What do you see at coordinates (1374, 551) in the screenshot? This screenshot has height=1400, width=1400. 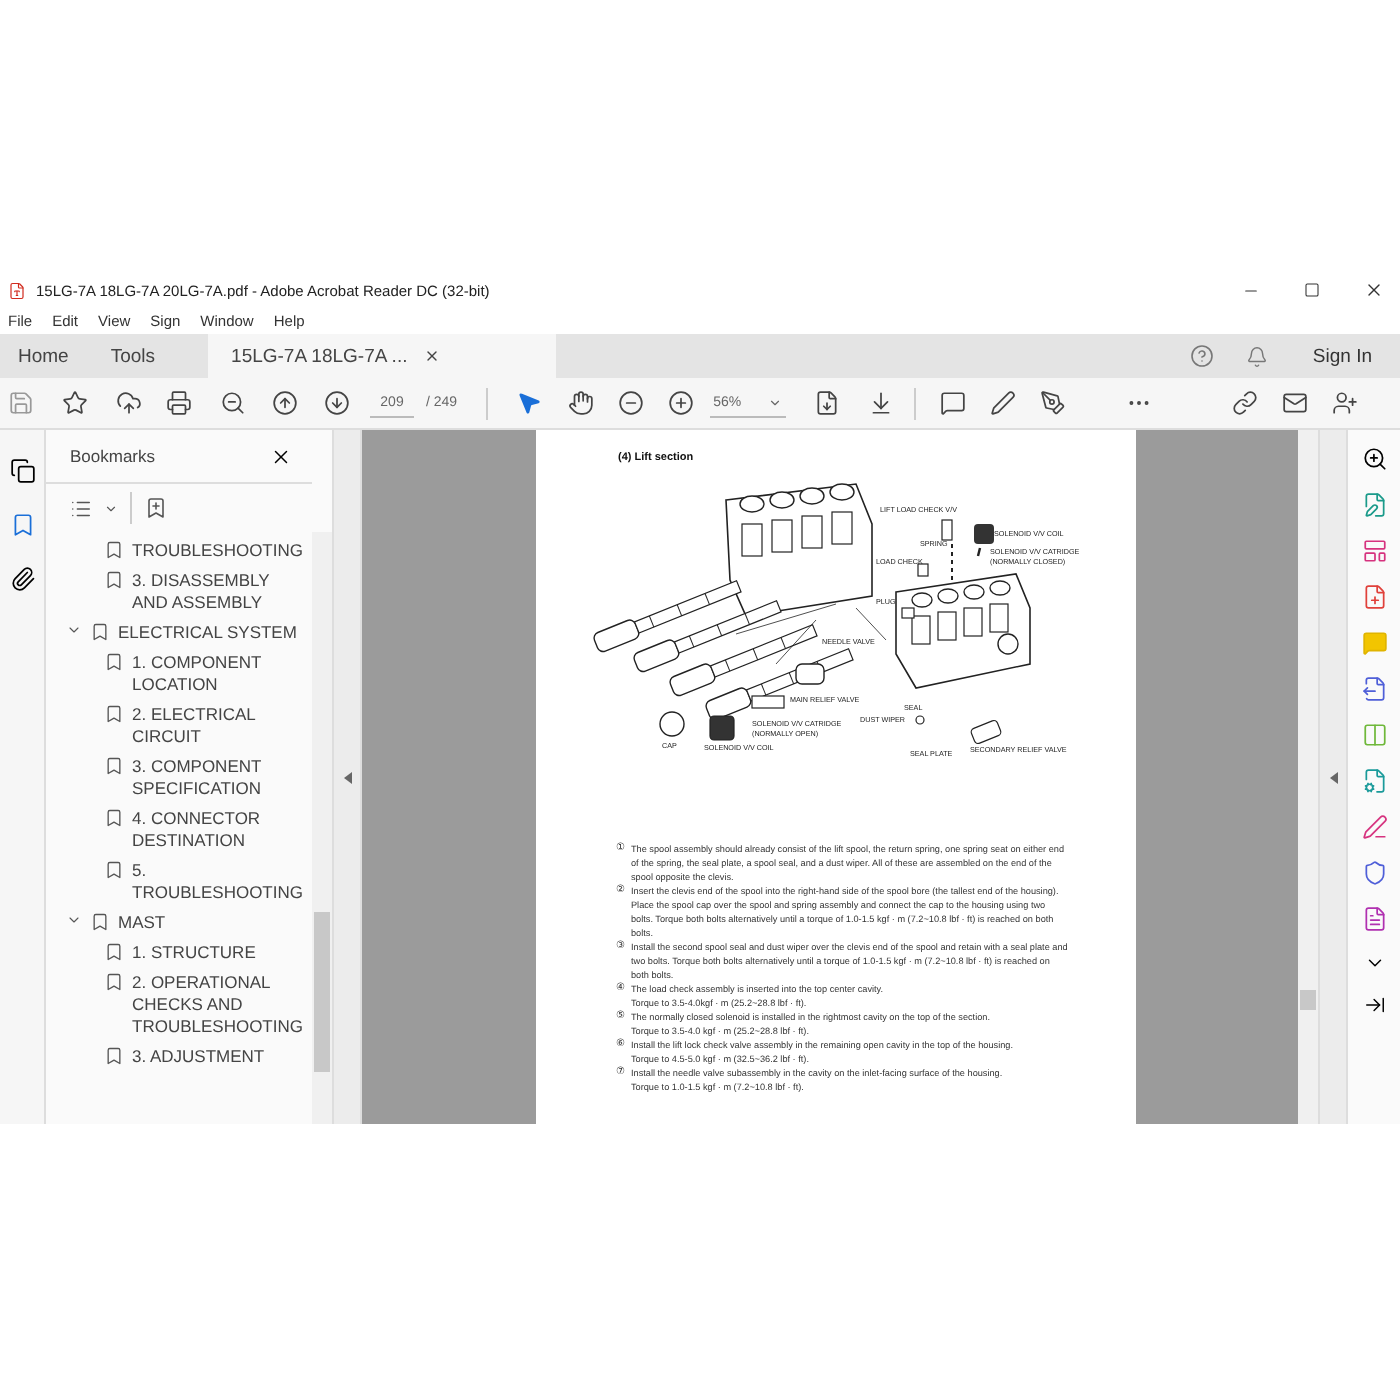 I see `layout-icon` at bounding box center [1374, 551].